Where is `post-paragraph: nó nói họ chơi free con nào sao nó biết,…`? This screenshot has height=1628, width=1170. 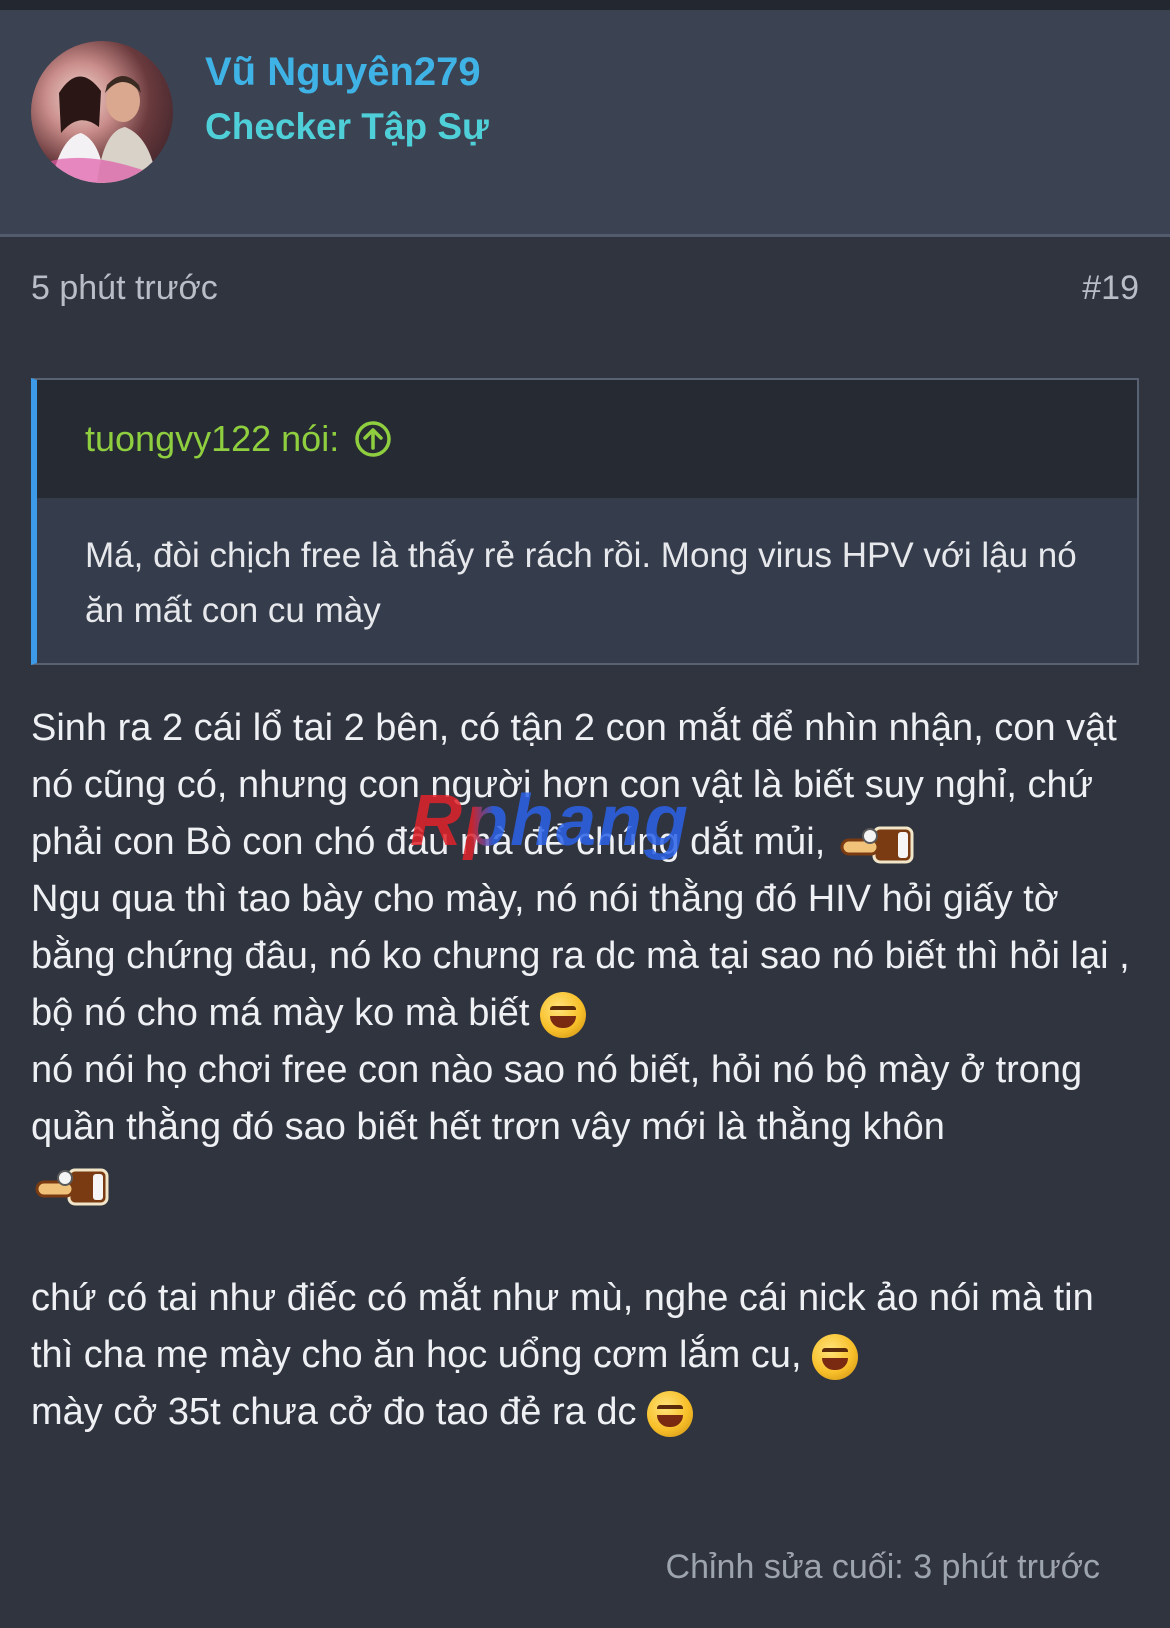 post-paragraph: nó nói họ chơi free con nào sao nó biết,… is located at coordinates (588, 1127).